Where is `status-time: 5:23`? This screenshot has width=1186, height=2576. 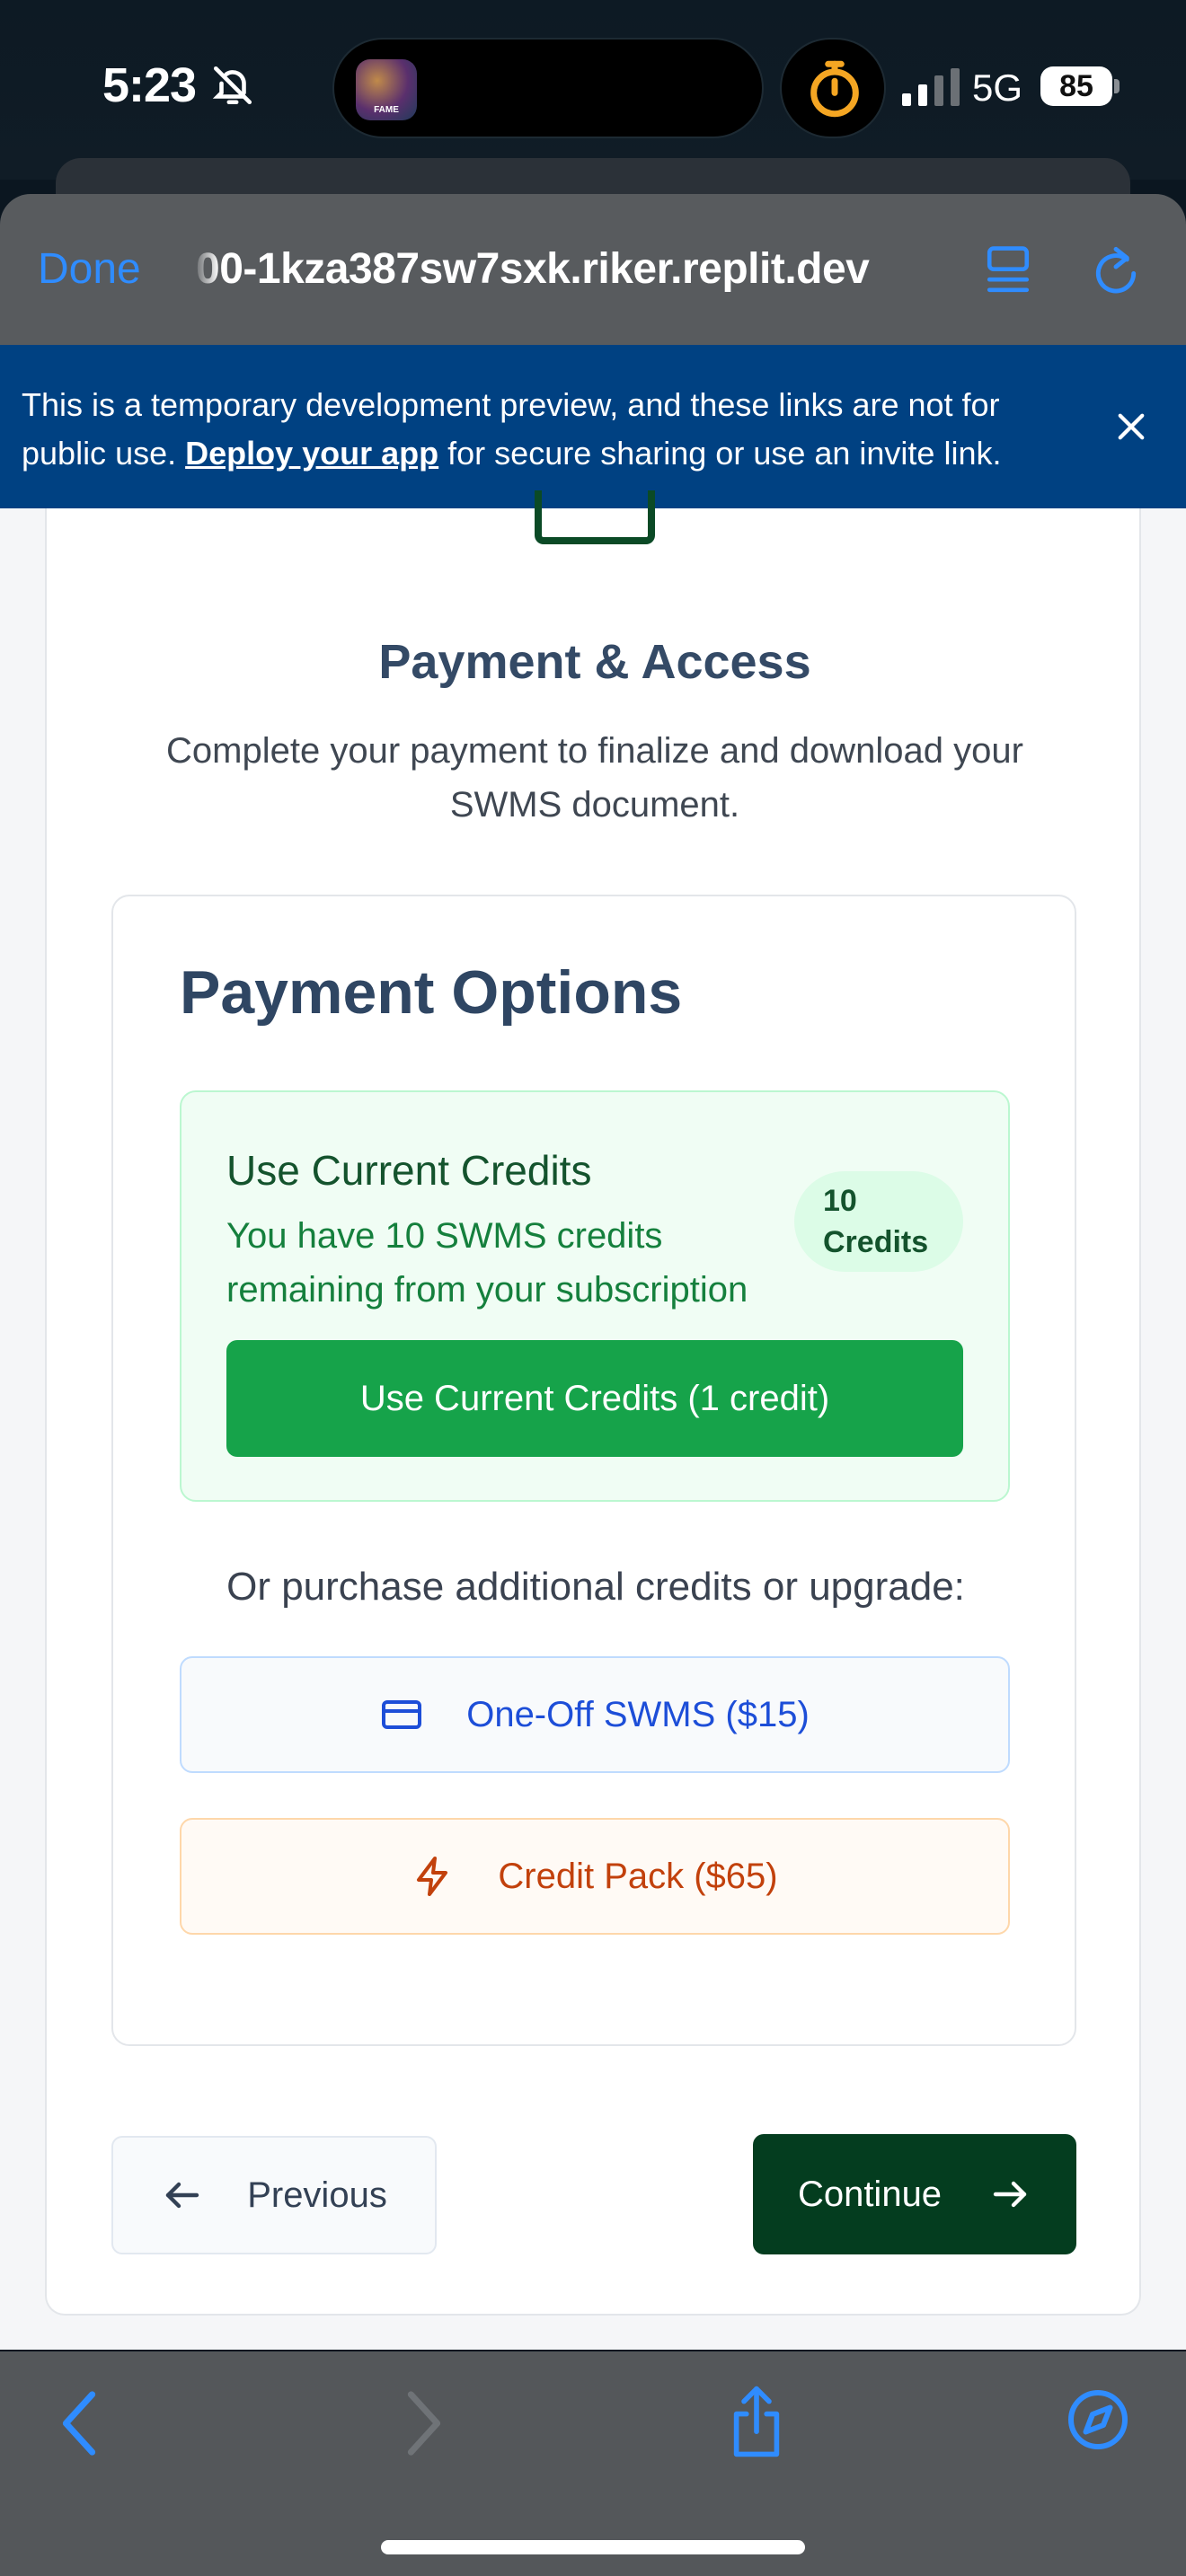
status-time: 5:23 is located at coordinates (149, 85).